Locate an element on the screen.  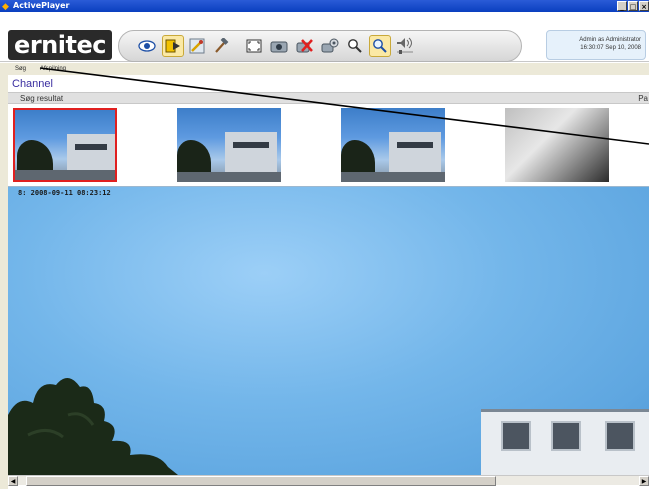
result-header-right: Pa is located at coordinates (643, 98).